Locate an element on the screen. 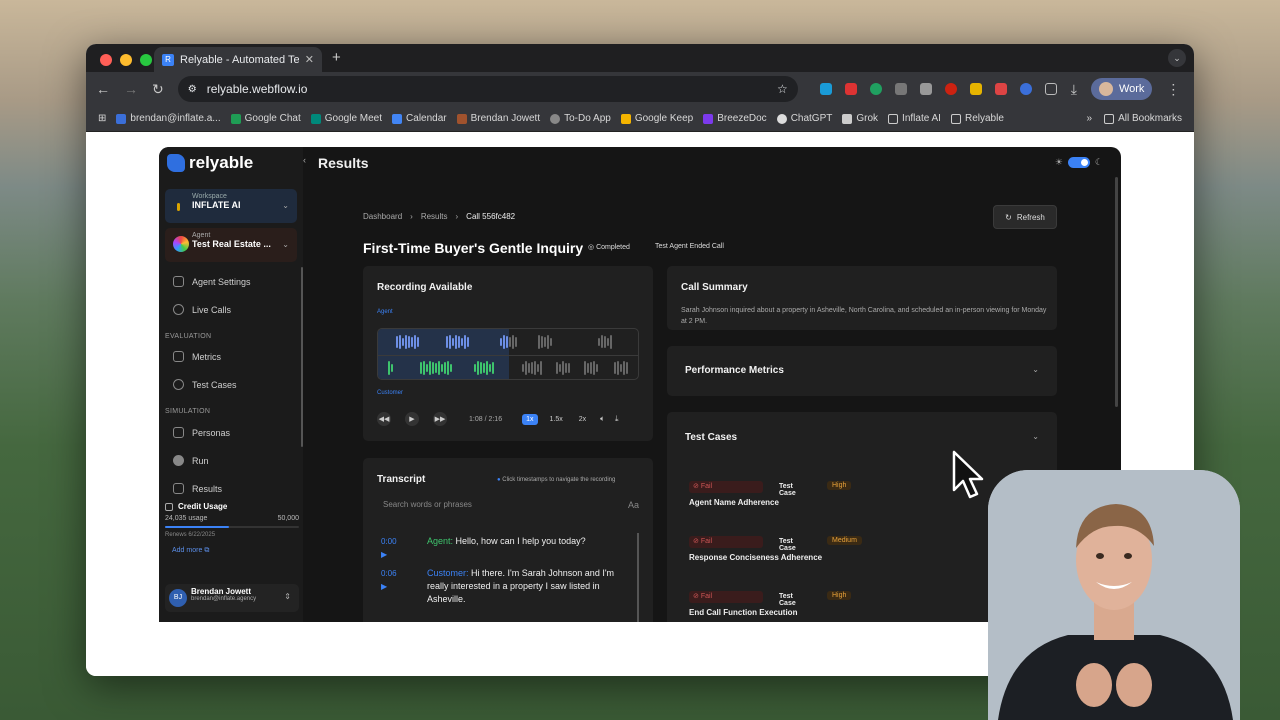 The image size is (1280, 720). workspace-selector: Workspace INFLATE AI ⌄ is located at coordinates (231, 206).